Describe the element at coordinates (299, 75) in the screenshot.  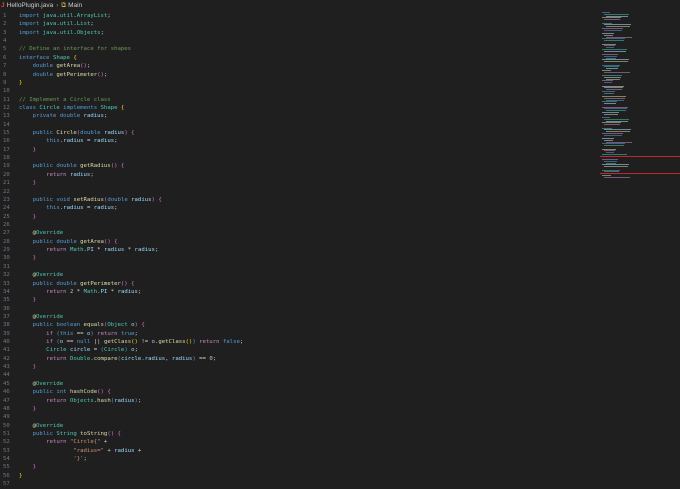
I see `code-line: 8 double getPerimeter();` at that location.